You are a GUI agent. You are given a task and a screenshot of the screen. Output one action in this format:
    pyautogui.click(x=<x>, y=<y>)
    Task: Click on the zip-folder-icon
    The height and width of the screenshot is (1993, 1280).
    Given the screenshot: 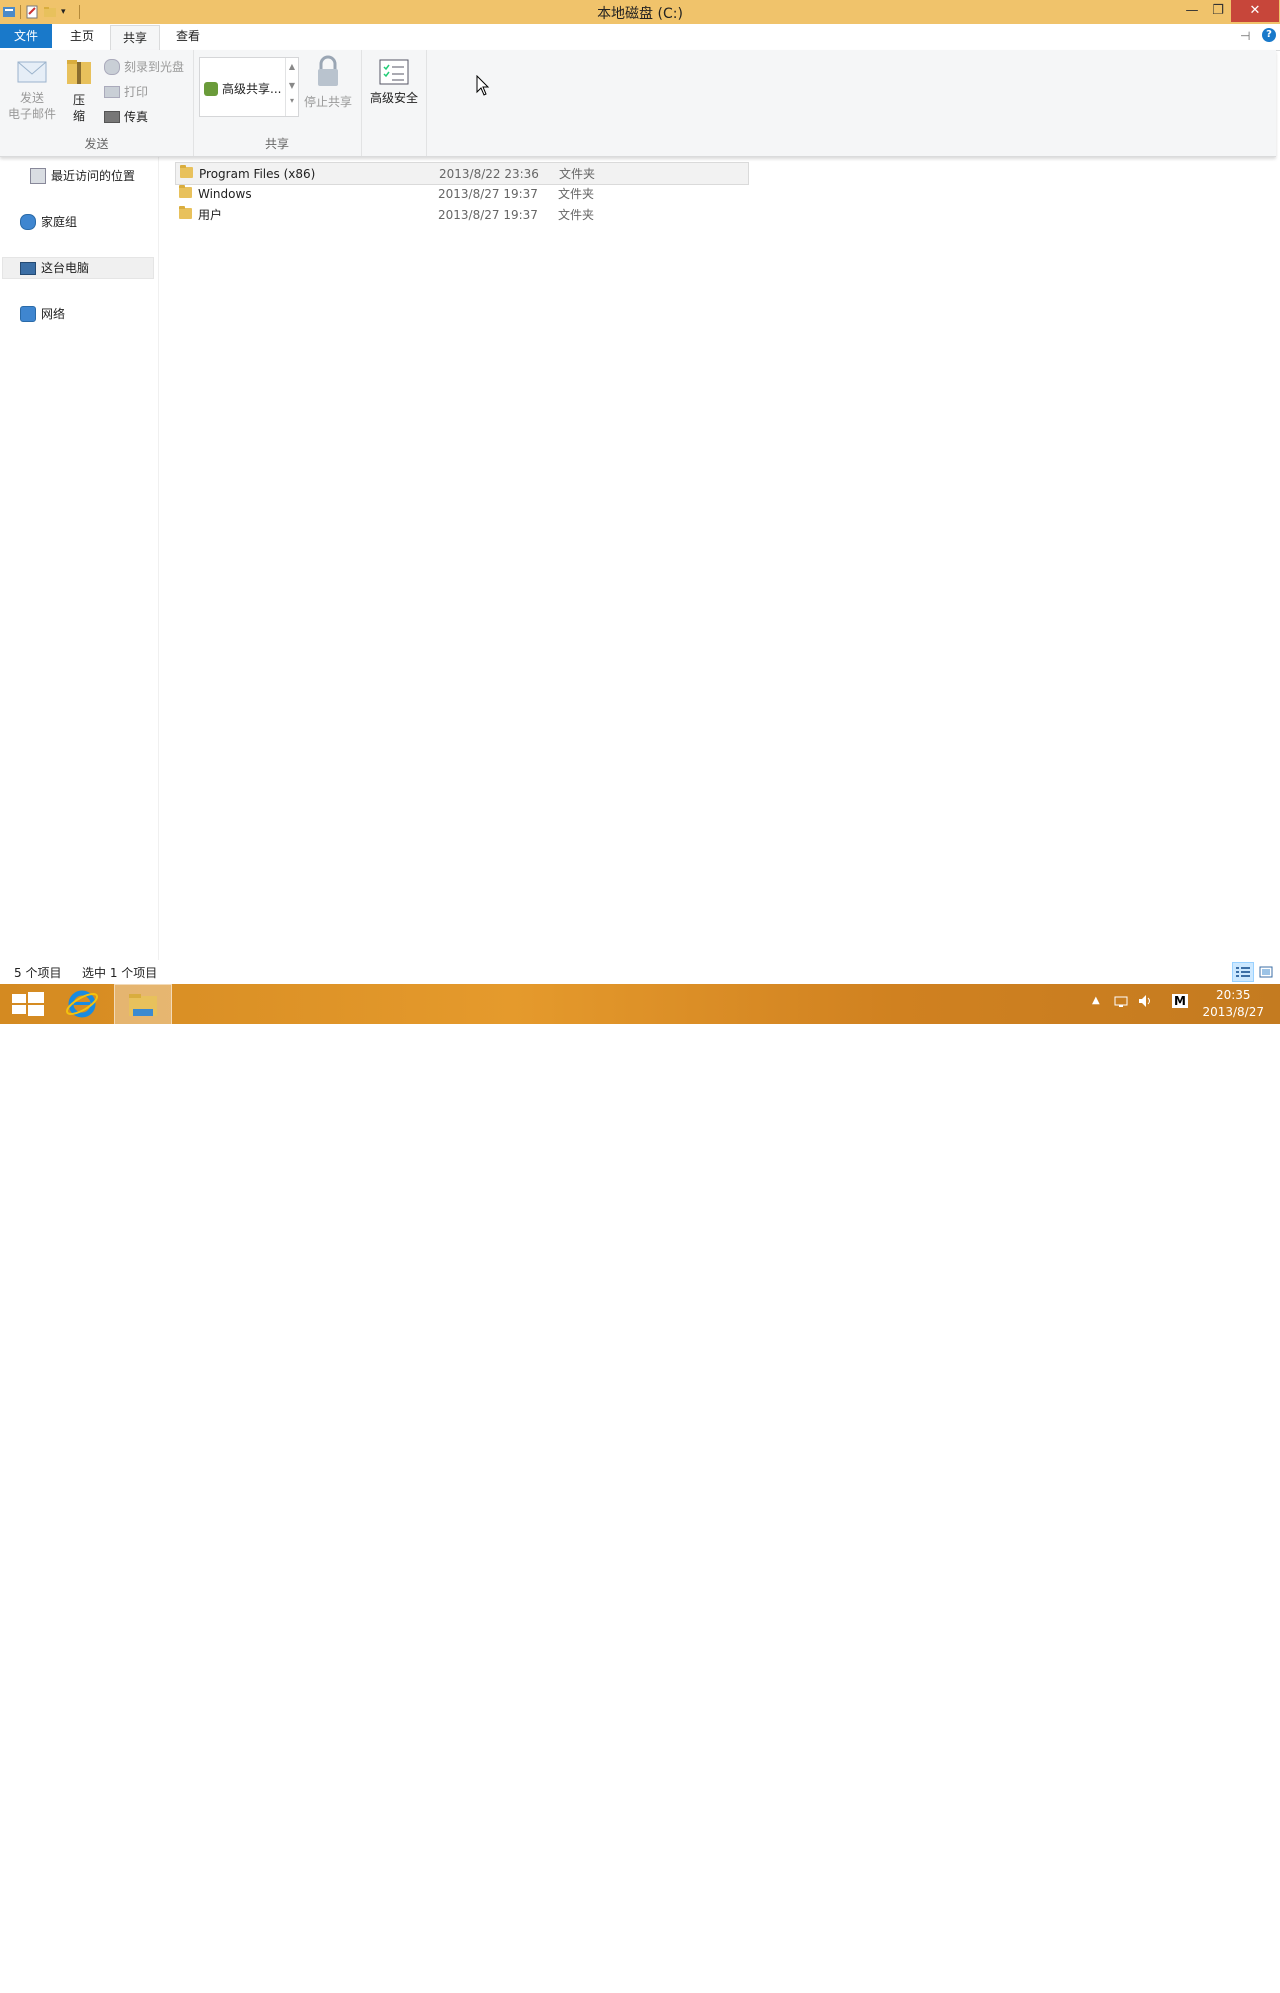 What is the action you would take?
    pyautogui.click(x=79, y=72)
    